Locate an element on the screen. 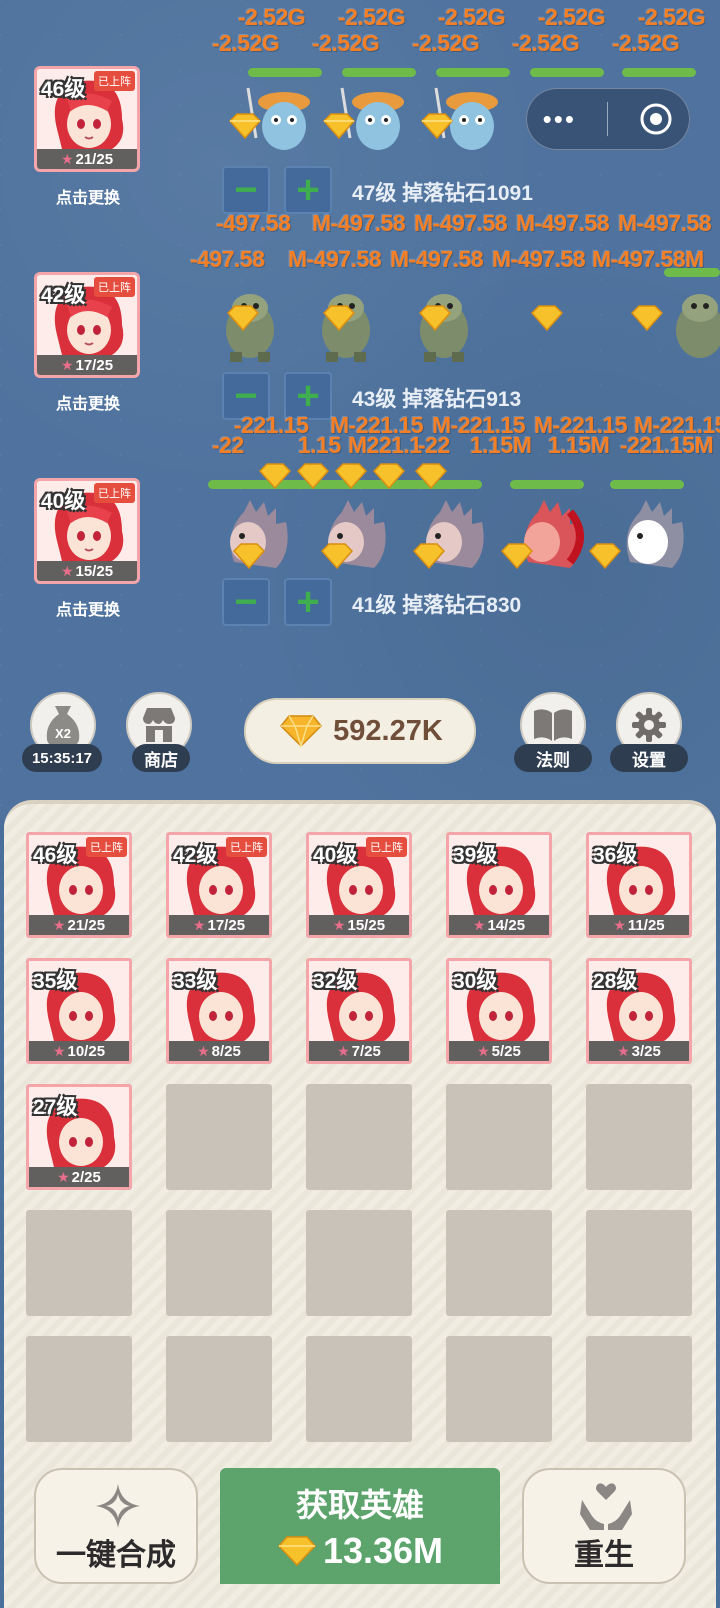  hero-star-bar: ★ 5/25 is located at coordinates (499, 1051).